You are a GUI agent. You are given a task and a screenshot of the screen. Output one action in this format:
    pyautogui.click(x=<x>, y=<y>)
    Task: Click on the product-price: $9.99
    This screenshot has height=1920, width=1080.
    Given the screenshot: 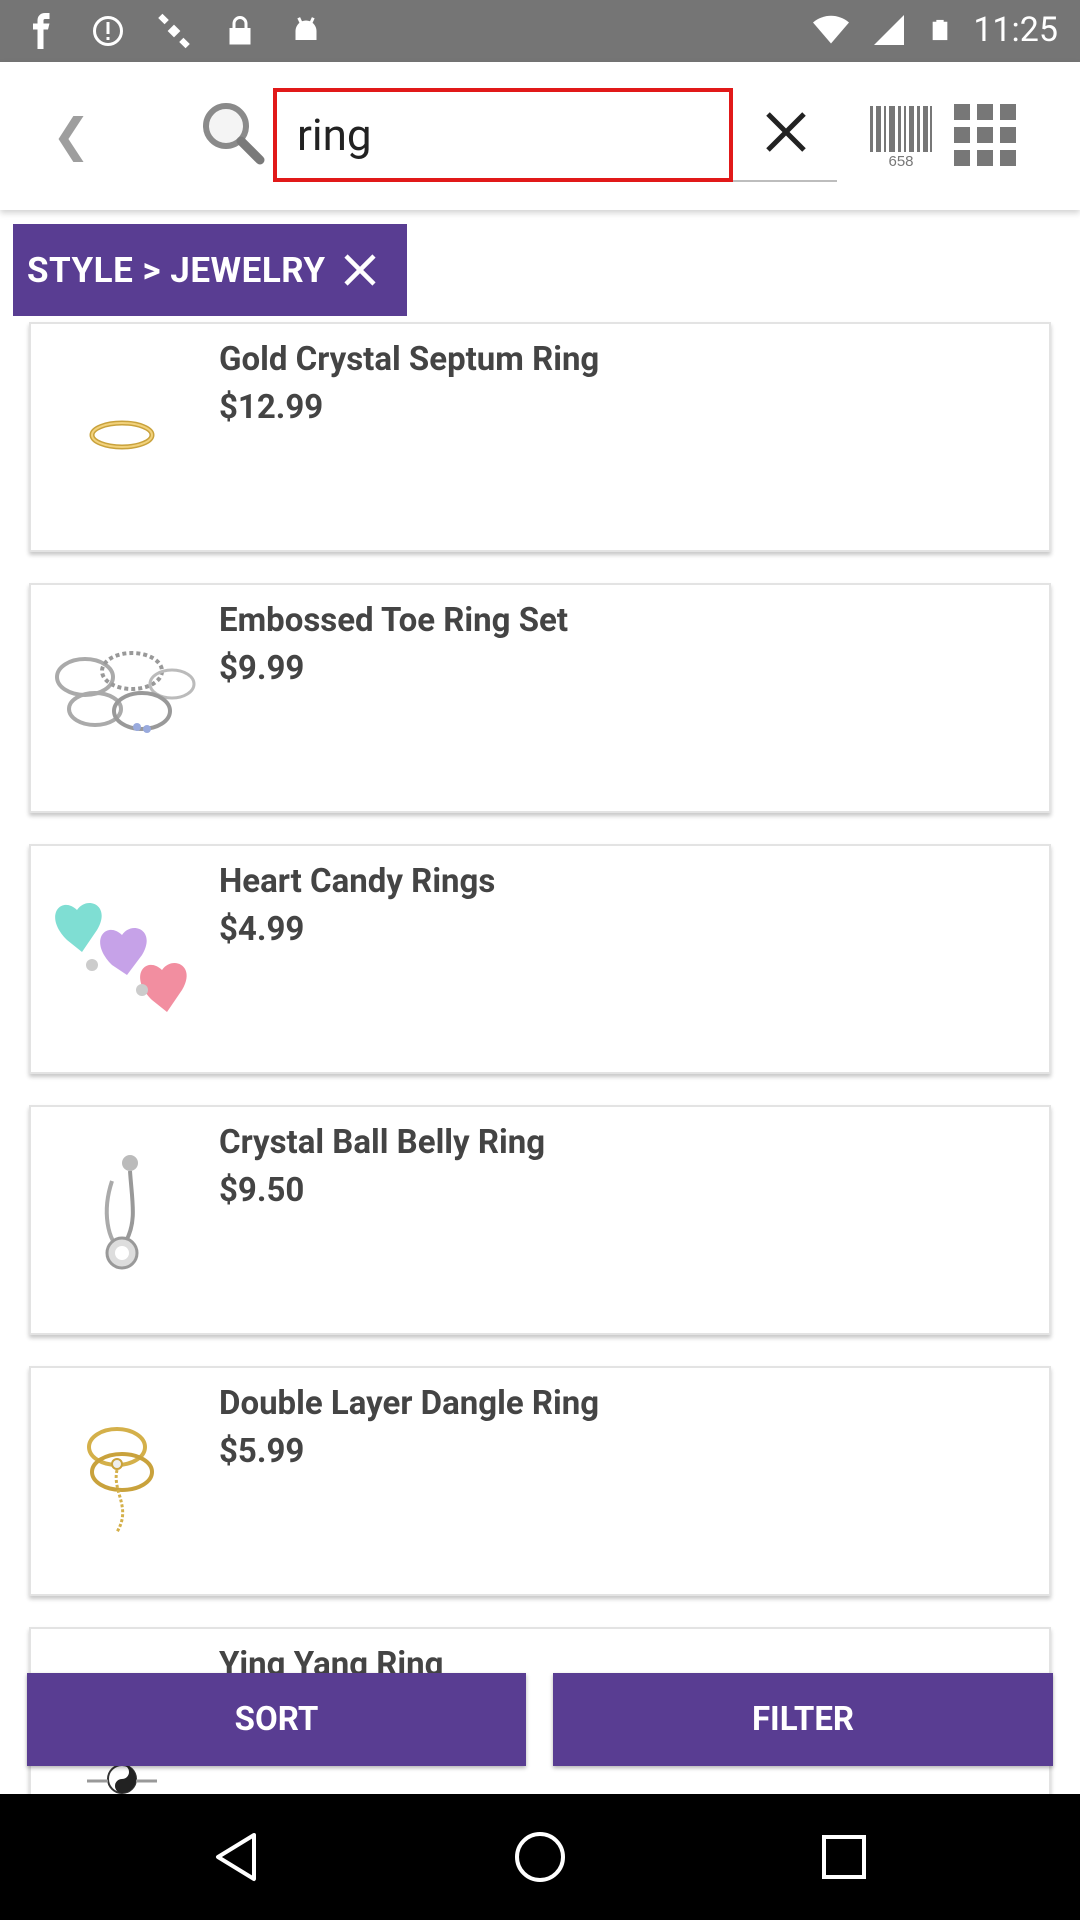 What is the action you would take?
    pyautogui.click(x=262, y=668)
    